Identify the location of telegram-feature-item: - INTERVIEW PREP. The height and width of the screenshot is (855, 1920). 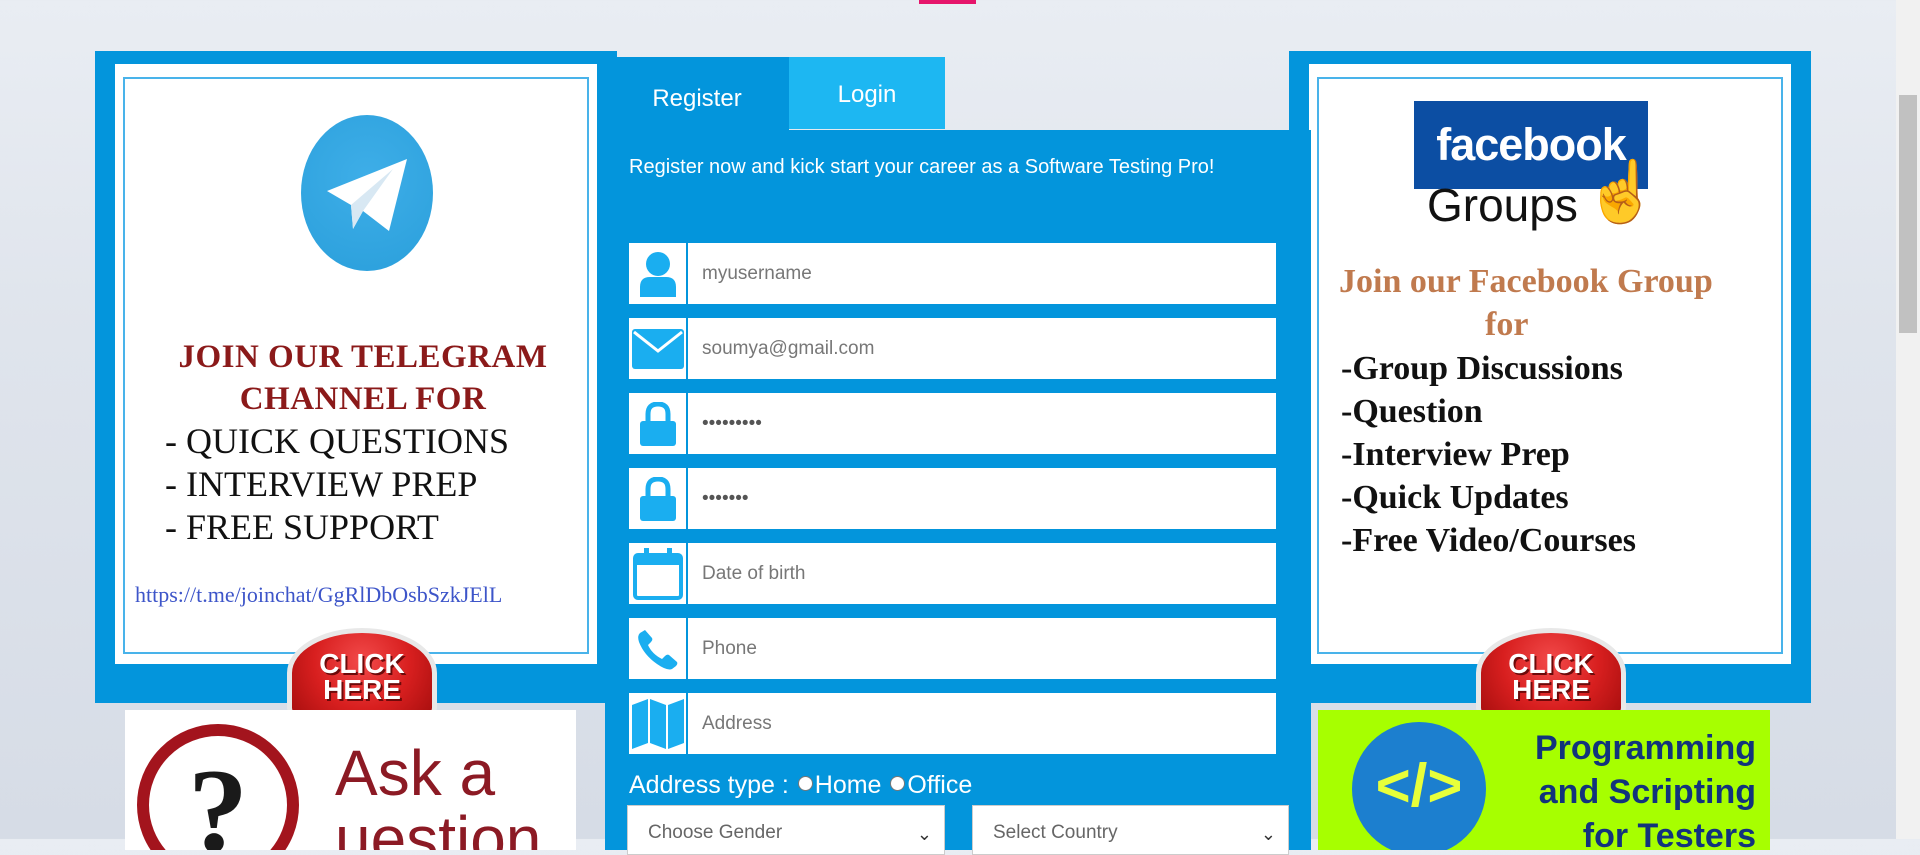
(321, 484).